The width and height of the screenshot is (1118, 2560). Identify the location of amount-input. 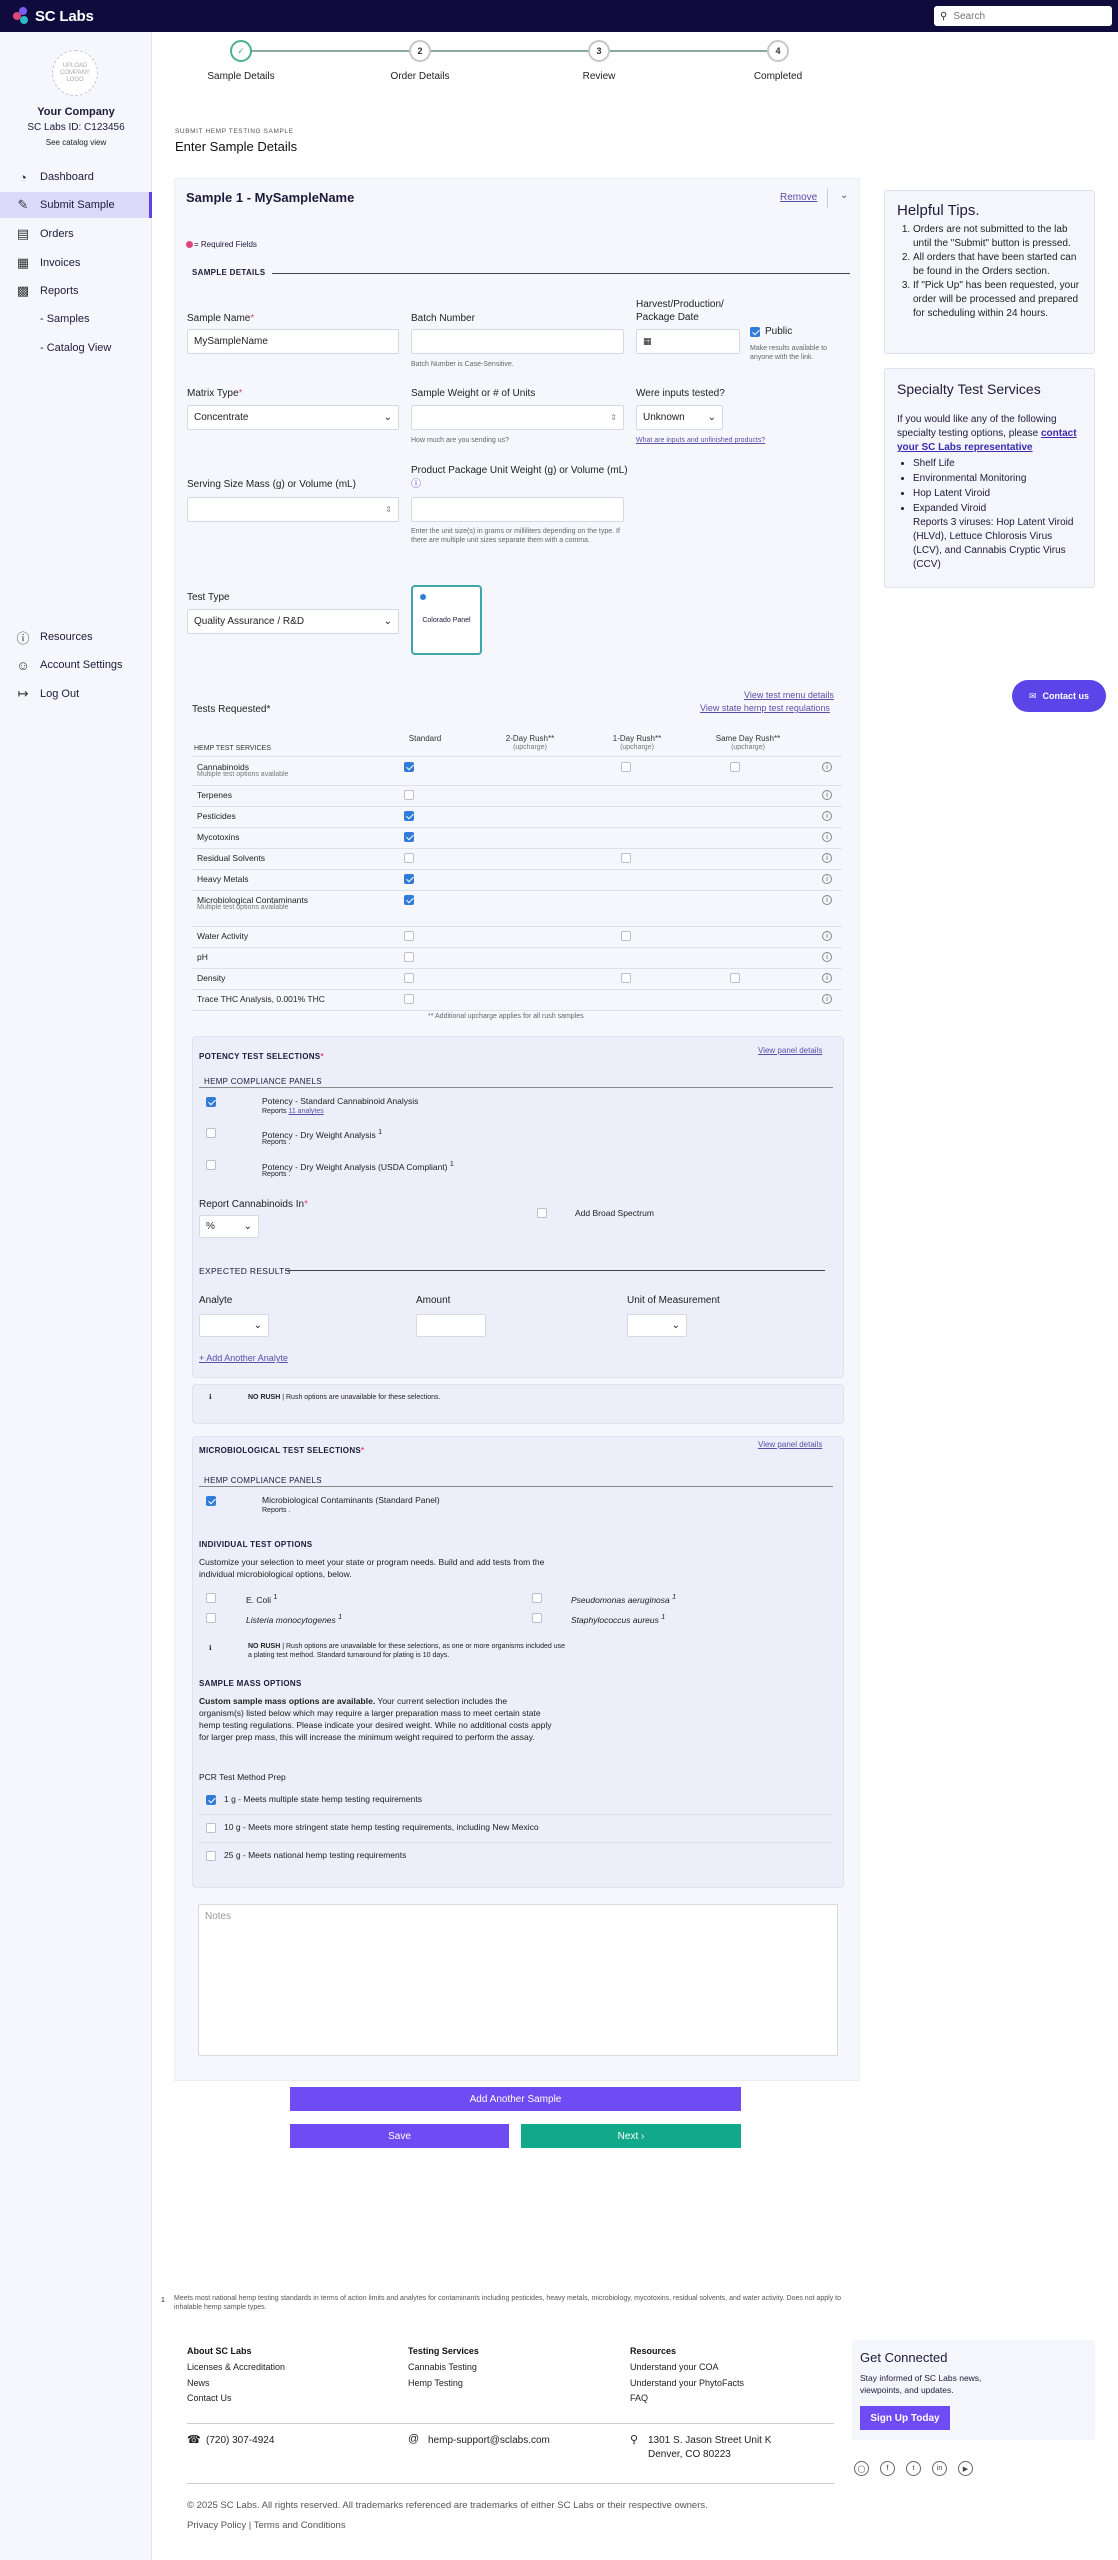
(451, 1325).